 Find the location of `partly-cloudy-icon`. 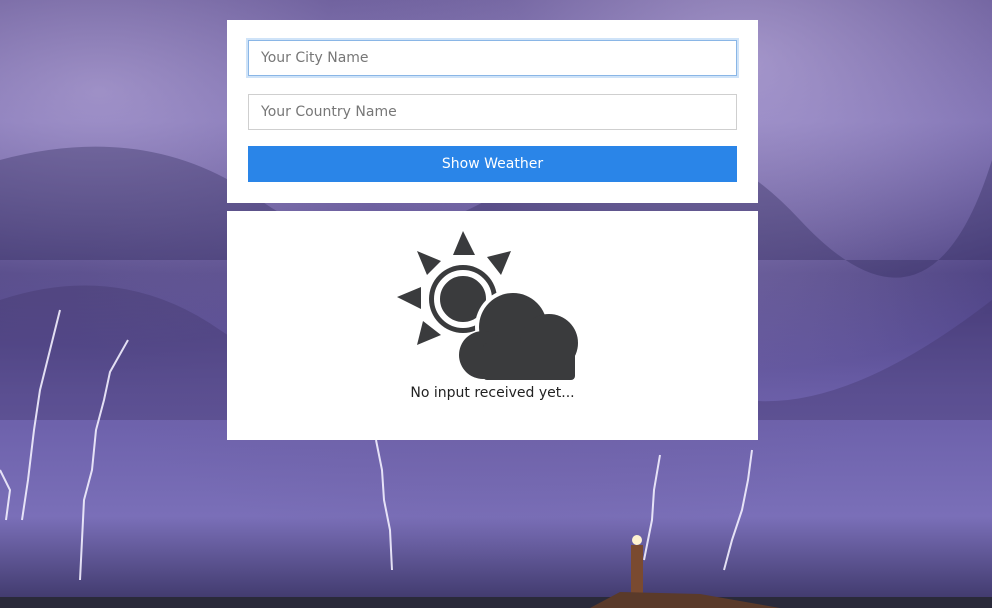

partly-cloudy-icon is located at coordinates (492, 307).